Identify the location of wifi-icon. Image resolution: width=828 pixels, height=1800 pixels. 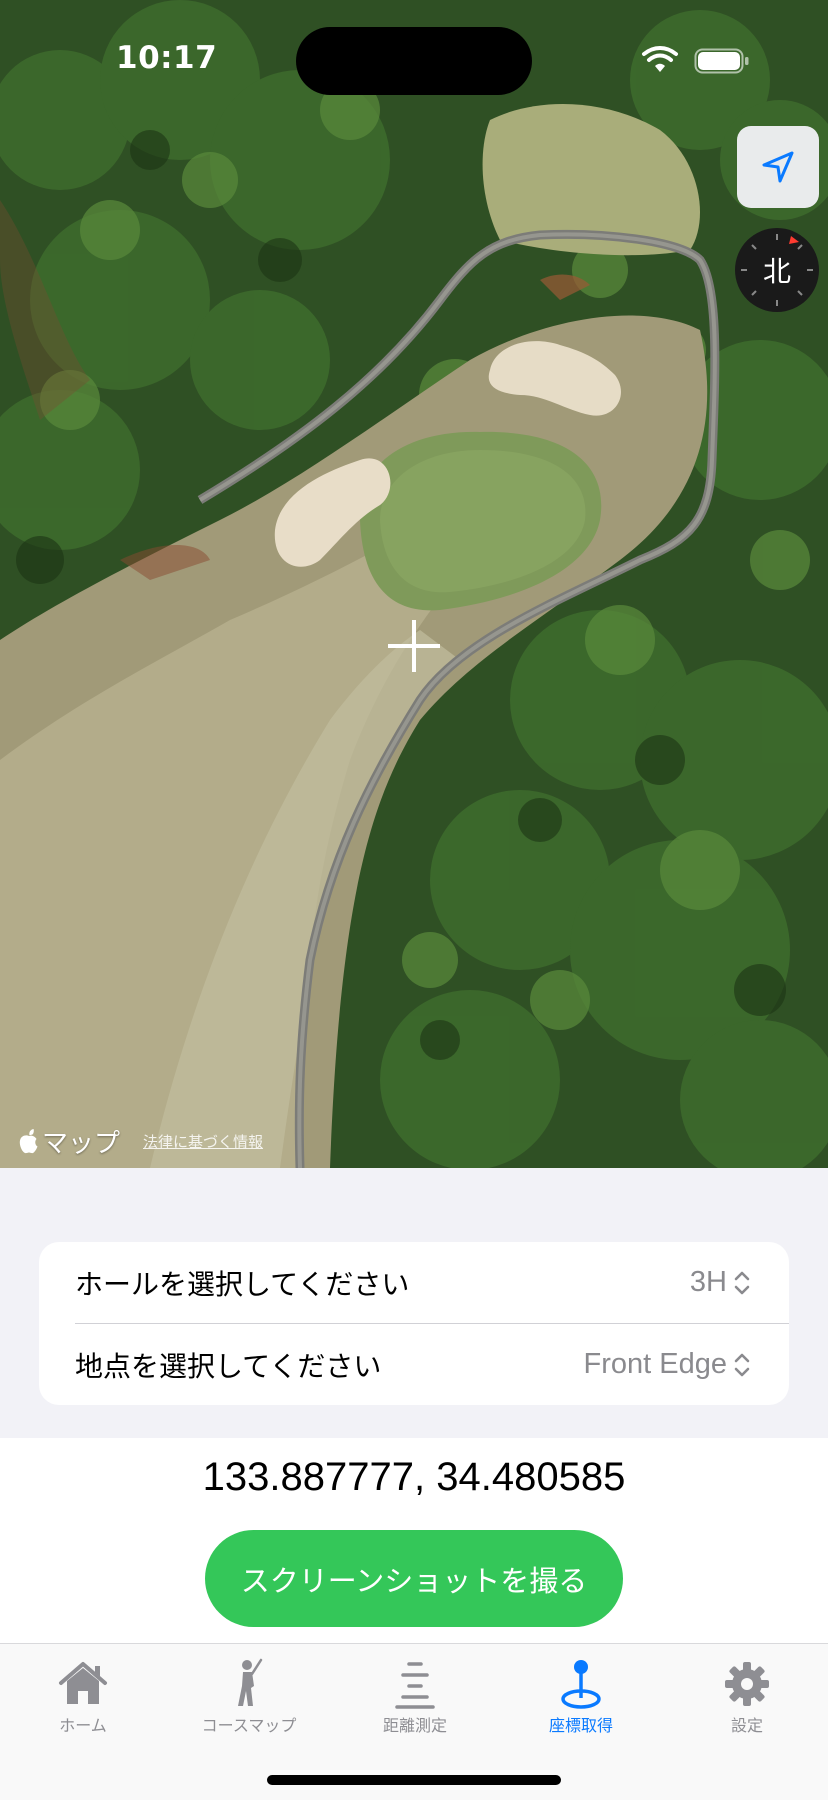
(660, 59).